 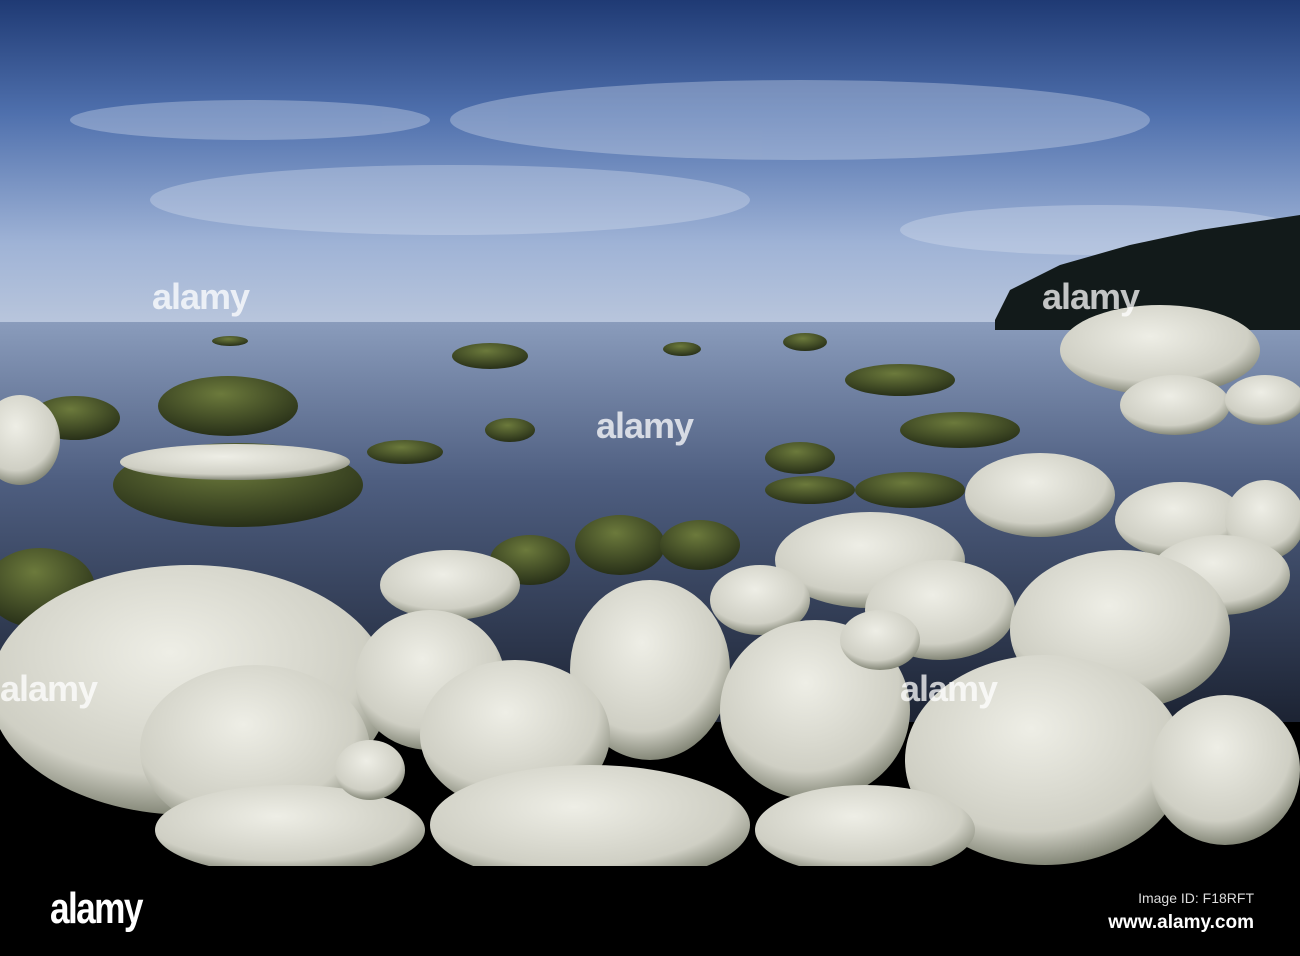 What do you see at coordinates (96, 908) in the screenshot?
I see `alamy-logo: alamy` at bounding box center [96, 908].